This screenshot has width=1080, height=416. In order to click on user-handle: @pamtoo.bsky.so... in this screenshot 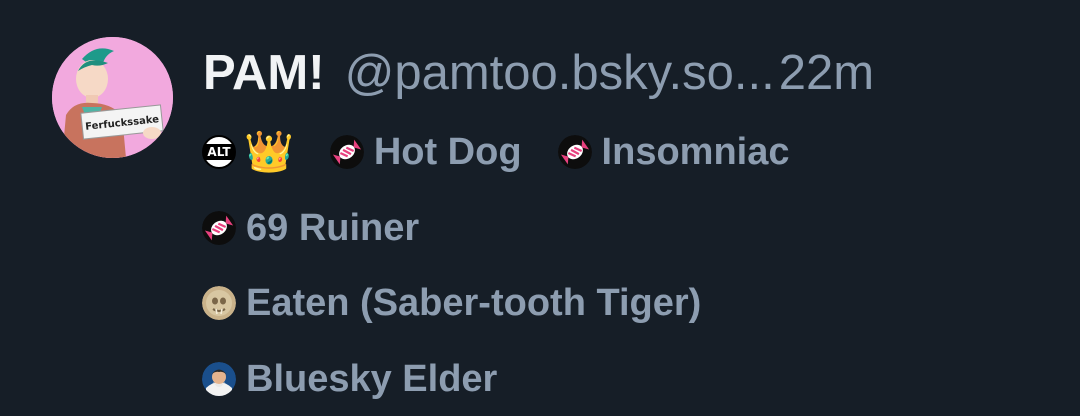, I will do `click(560, 73)`.